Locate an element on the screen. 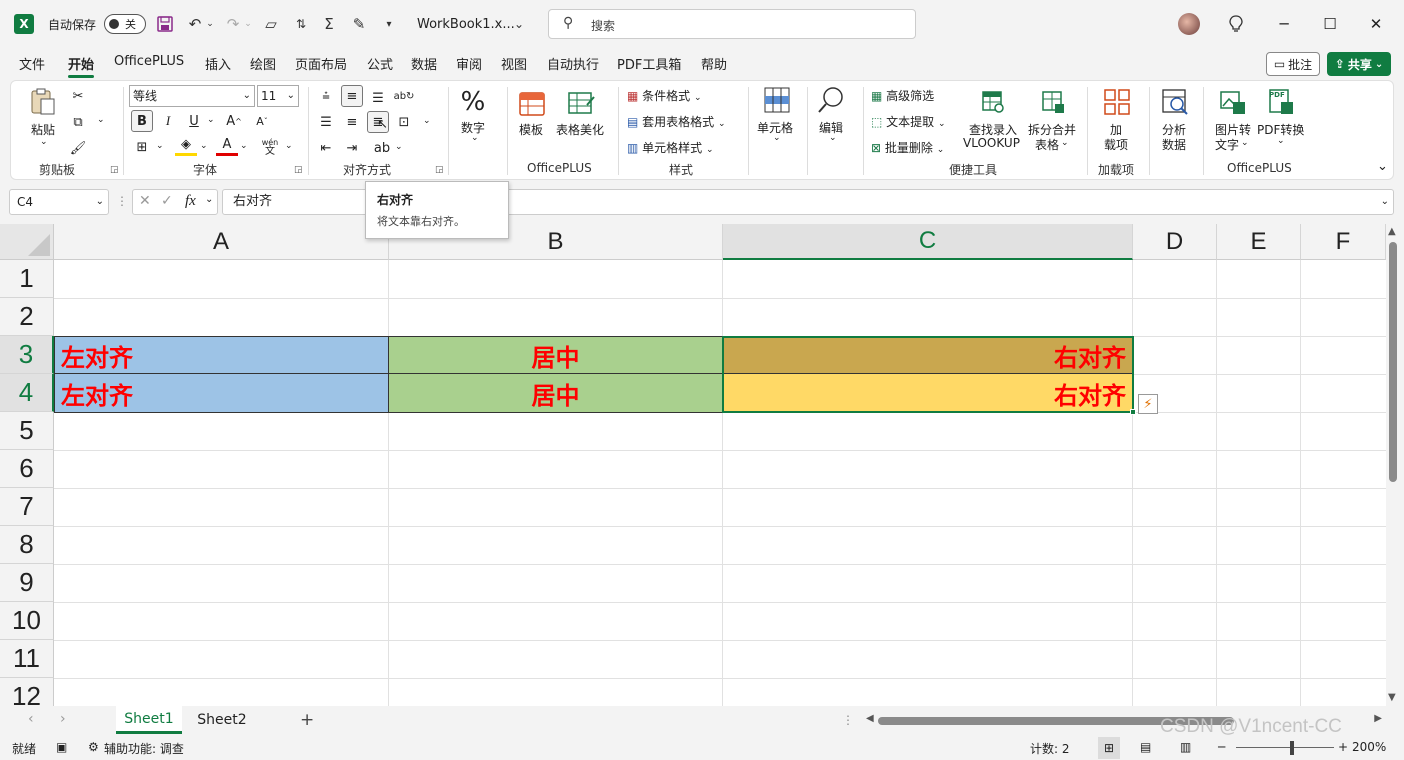 This screenshot has width=1404, height=760. scroll-right-icon: ▶ is located at coordinates (1378, 718).